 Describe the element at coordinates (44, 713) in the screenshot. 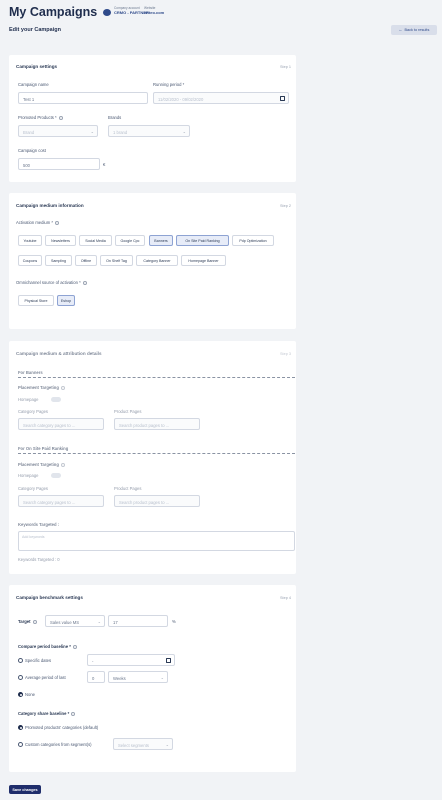

I see `category-share-text: Category share baseline *` at that location.